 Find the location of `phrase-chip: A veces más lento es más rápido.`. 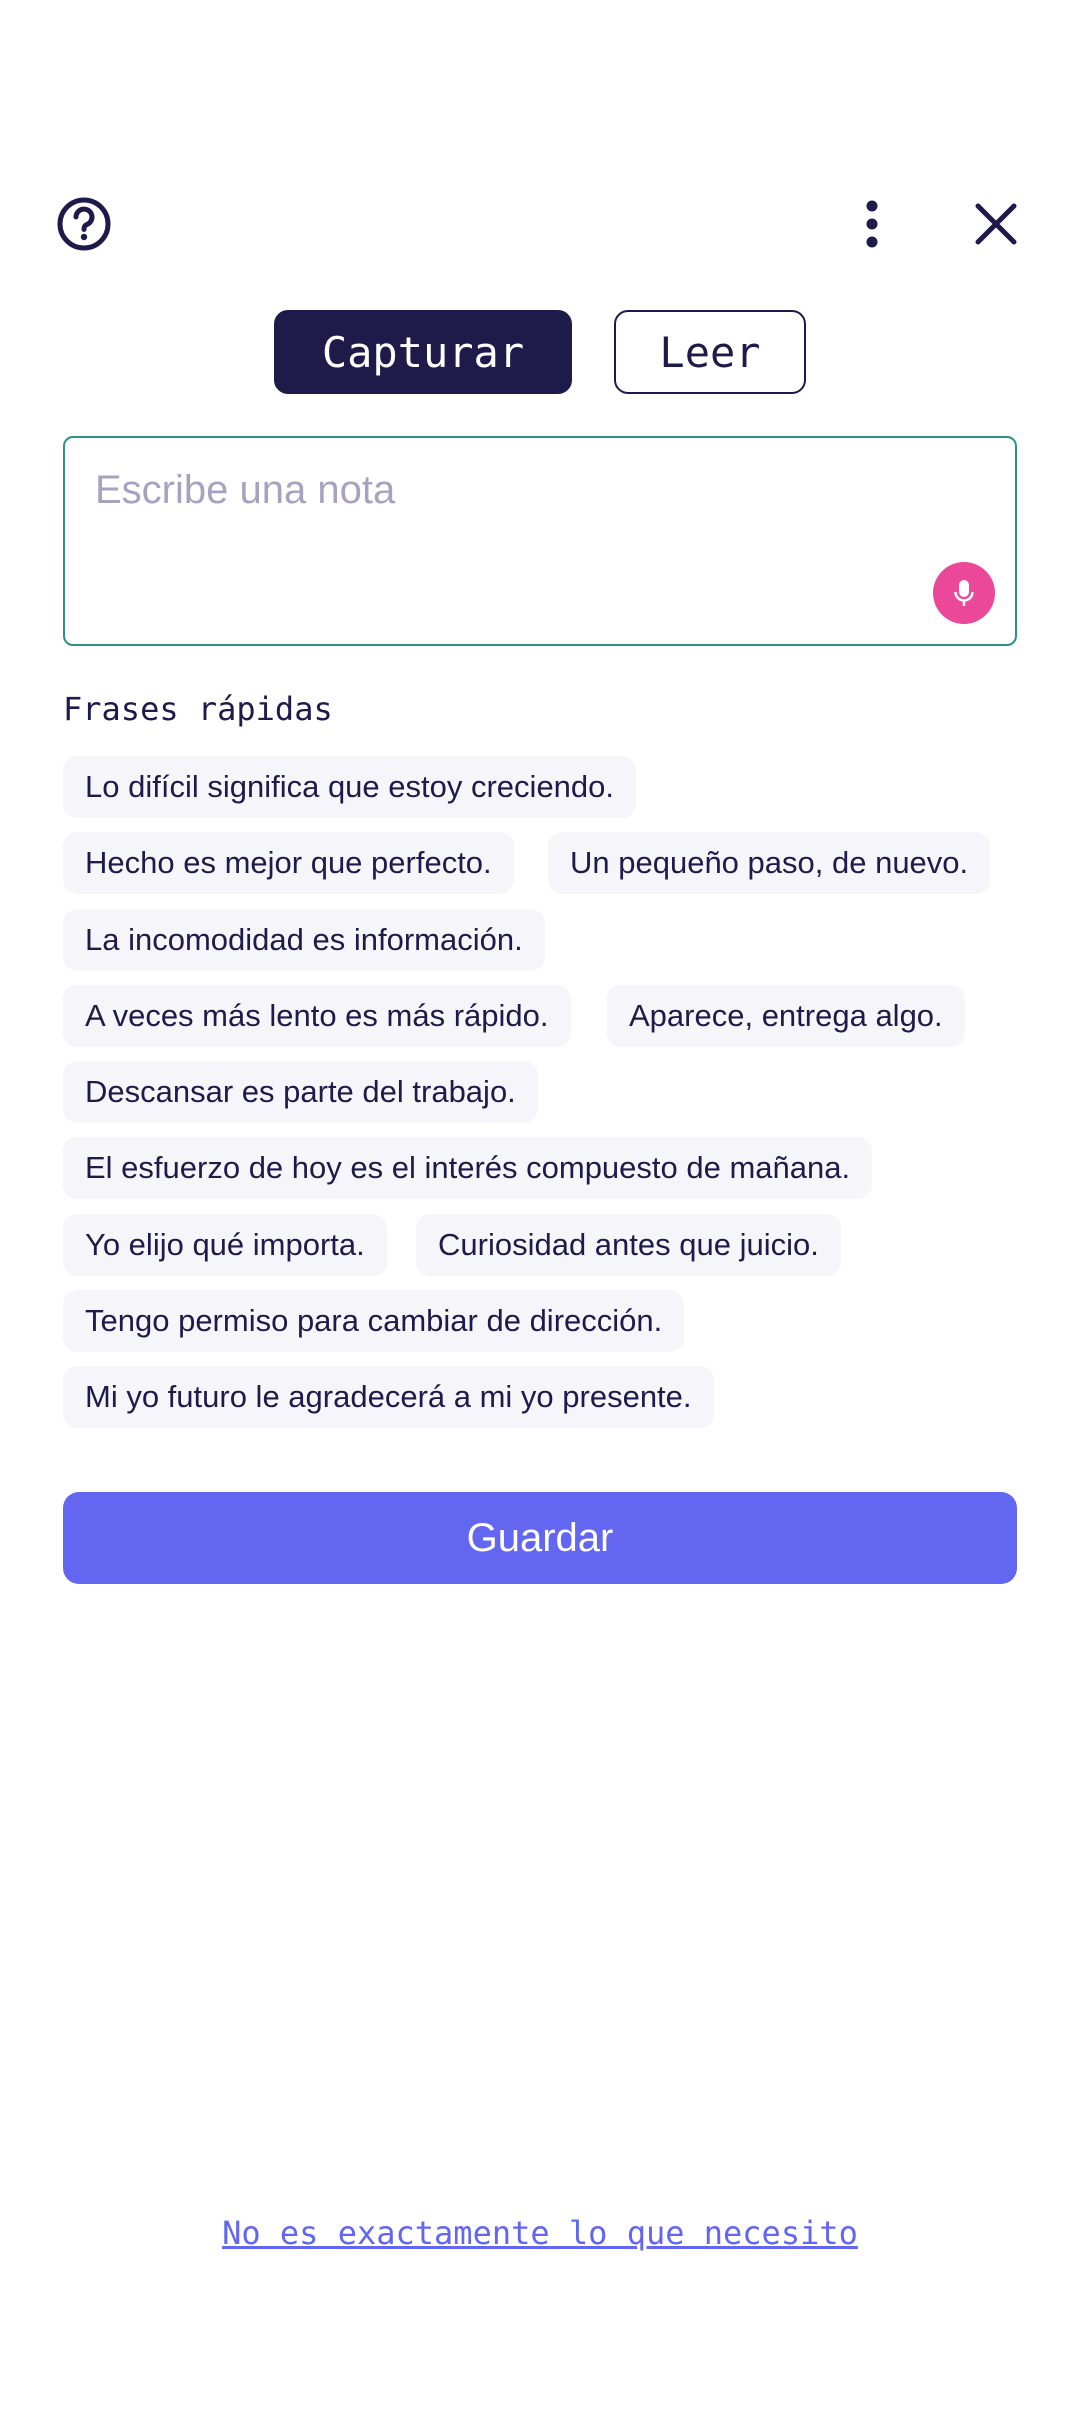

phrase-chip: A veces más lento es más rápido. is located at coordinates (317, 1016).